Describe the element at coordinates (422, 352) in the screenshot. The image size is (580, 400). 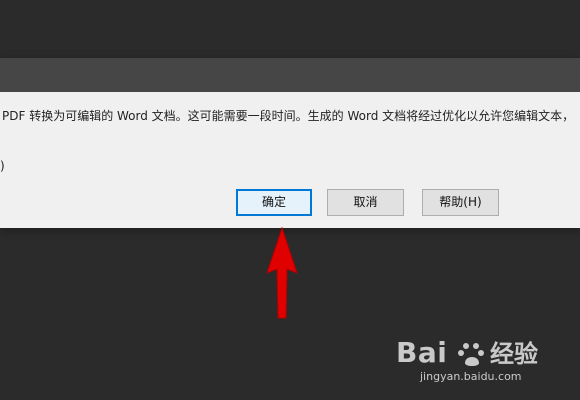
I see `baidu-logo-text: Bai` at that location.